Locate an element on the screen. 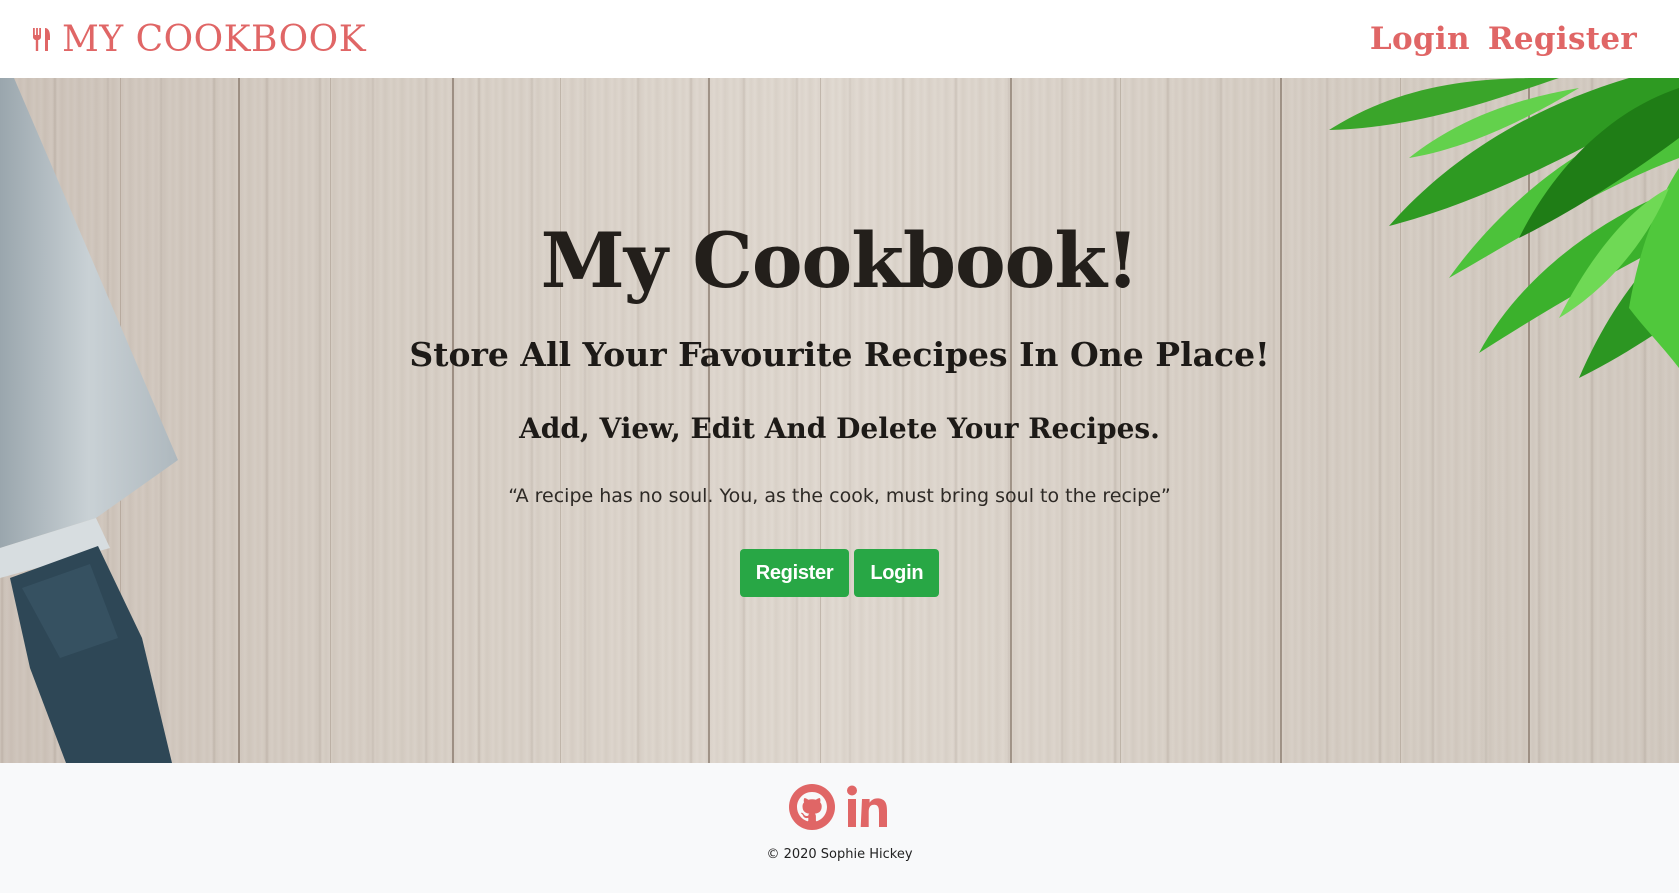 The image size is (1679, 893). navbar: MY COOKBOOK Login Register is located at coordinates (839, 39).